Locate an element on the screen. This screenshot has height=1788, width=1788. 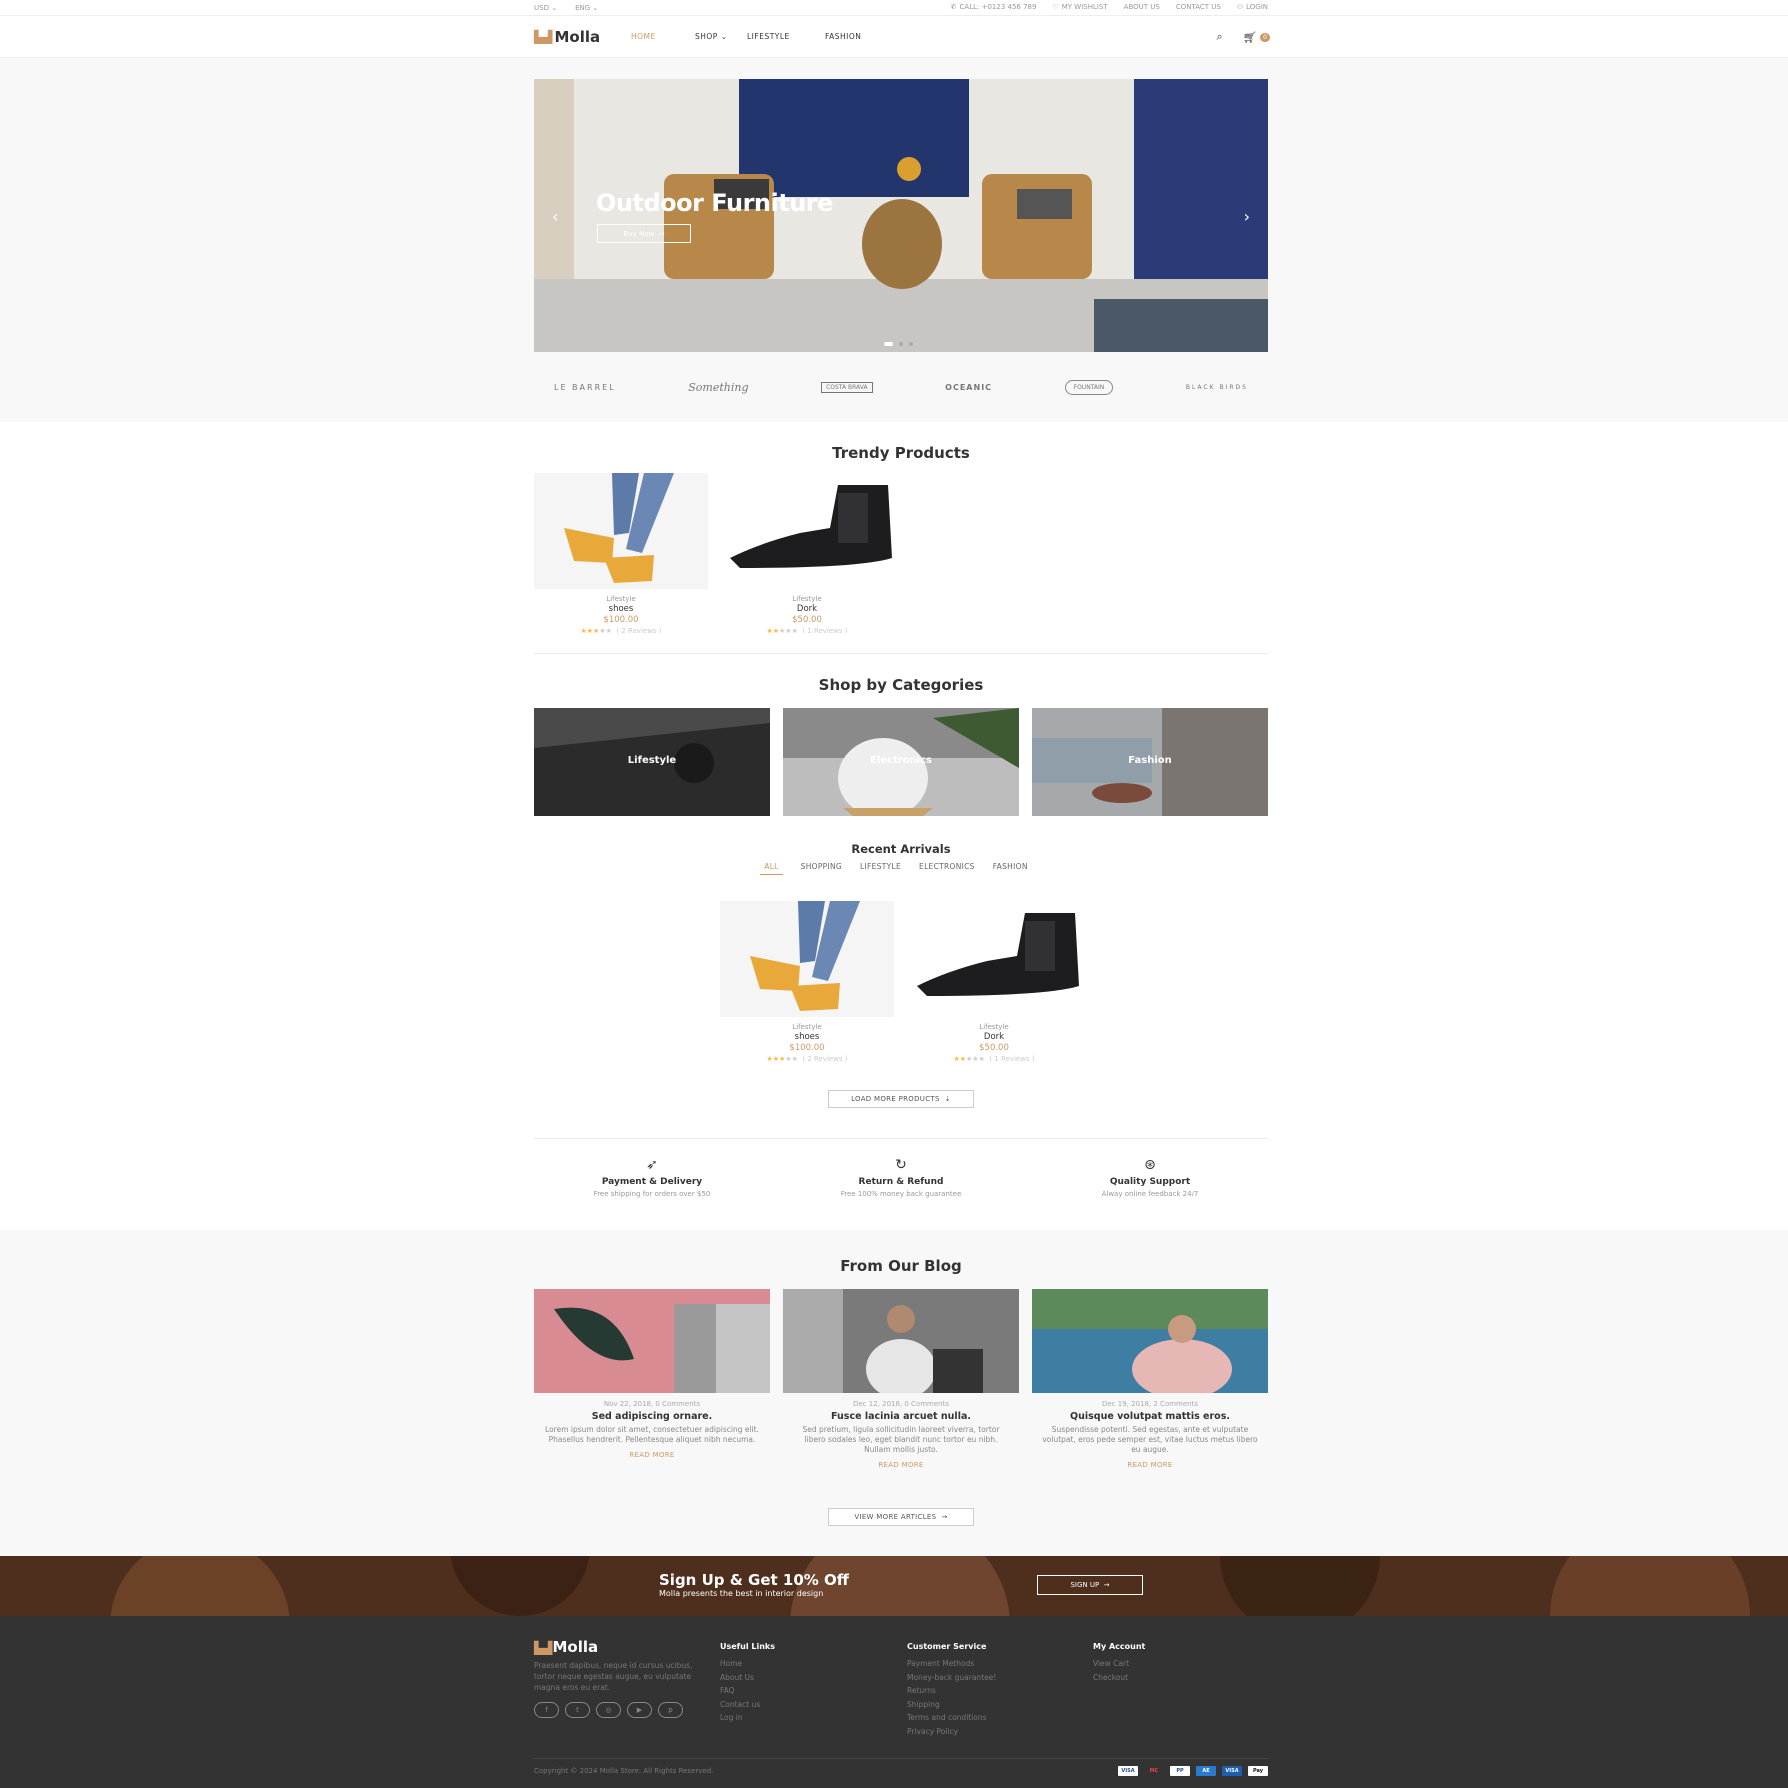
filter-all: ALL is located at coordinates (771, 868).